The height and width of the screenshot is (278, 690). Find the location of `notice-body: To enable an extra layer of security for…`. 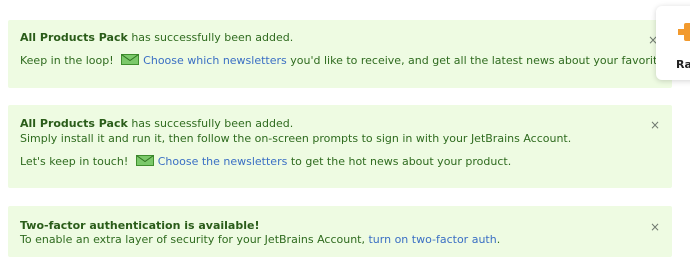

notice-body: To enable an extra layer of security for… is located at coordinates (260, 240).